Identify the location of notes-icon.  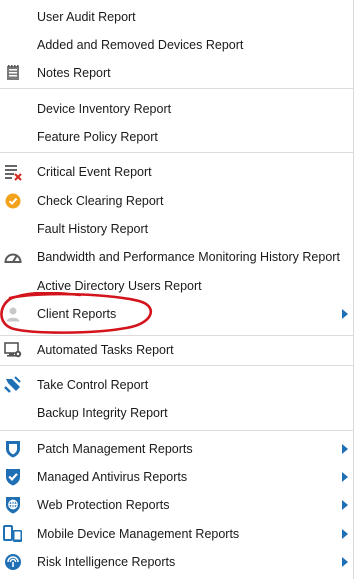
(13, 73).